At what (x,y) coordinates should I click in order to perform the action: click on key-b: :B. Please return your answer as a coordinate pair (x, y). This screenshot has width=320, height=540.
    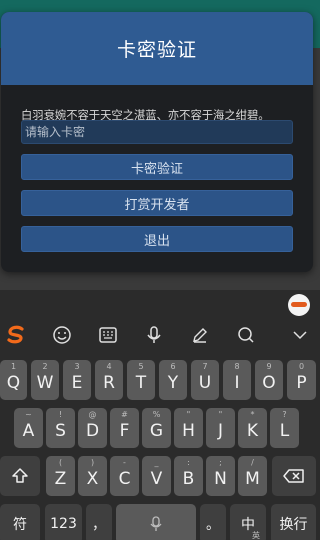
    Looking at the image, I should click on (188, 476).